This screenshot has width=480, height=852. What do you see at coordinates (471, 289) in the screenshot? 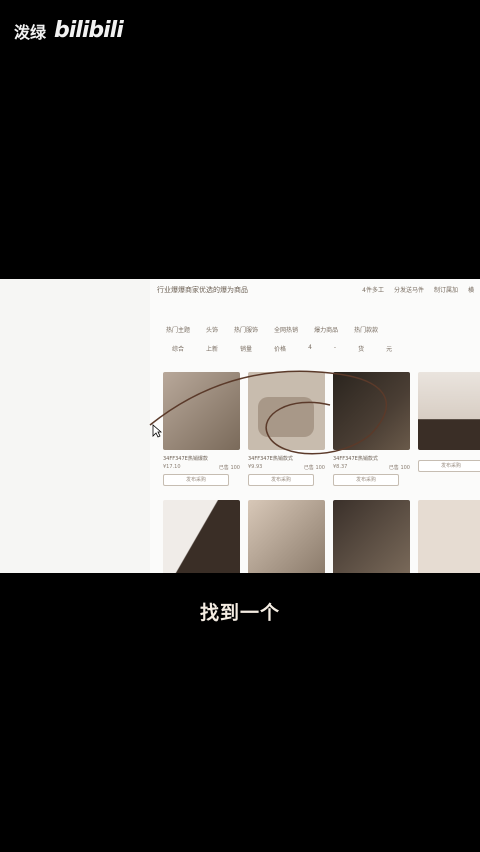
I see `top-link: 横` at bounding box center [471, 289].